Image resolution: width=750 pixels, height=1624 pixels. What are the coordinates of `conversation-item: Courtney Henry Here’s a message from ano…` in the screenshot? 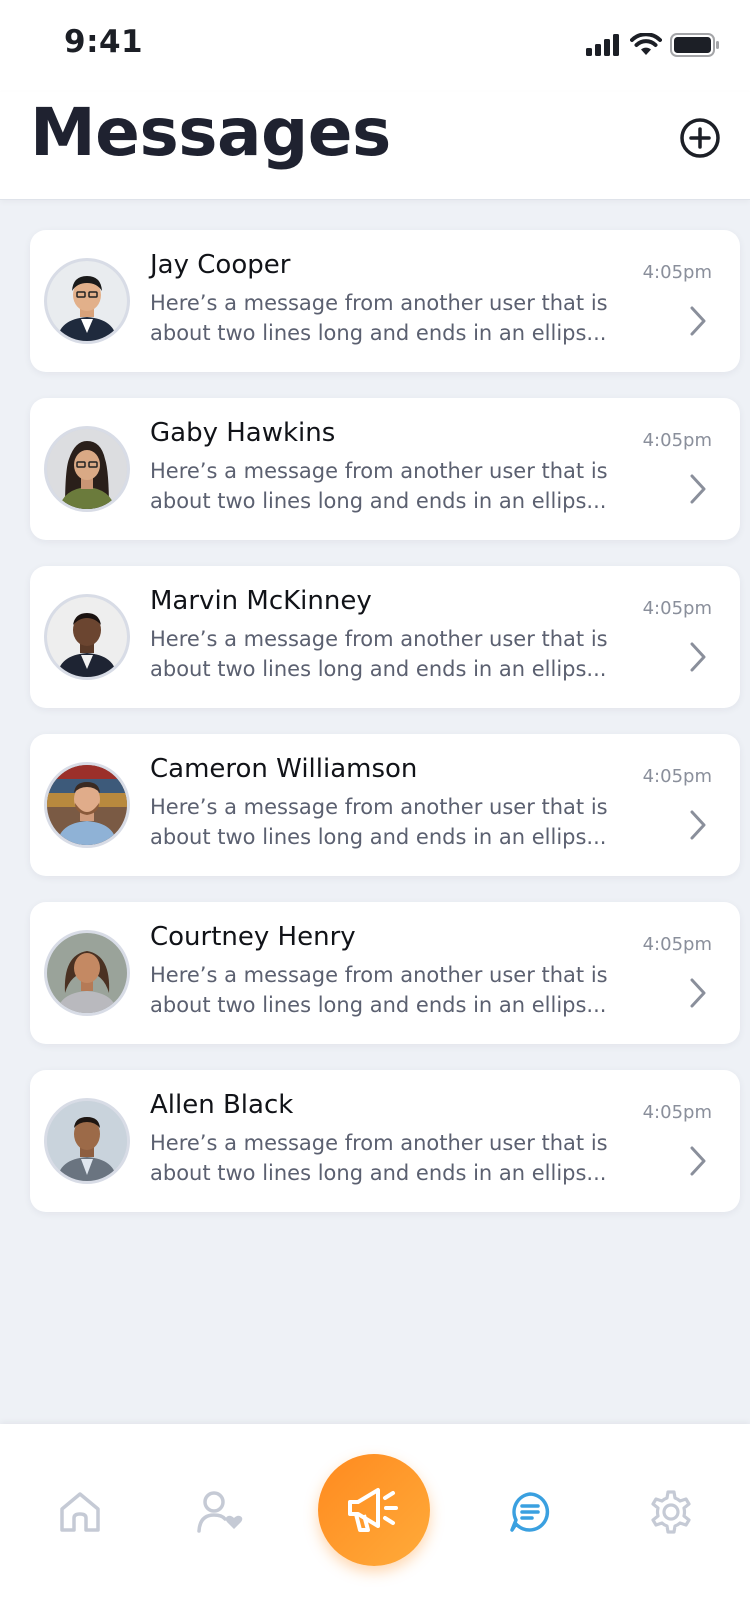 It's located at (385, 973).